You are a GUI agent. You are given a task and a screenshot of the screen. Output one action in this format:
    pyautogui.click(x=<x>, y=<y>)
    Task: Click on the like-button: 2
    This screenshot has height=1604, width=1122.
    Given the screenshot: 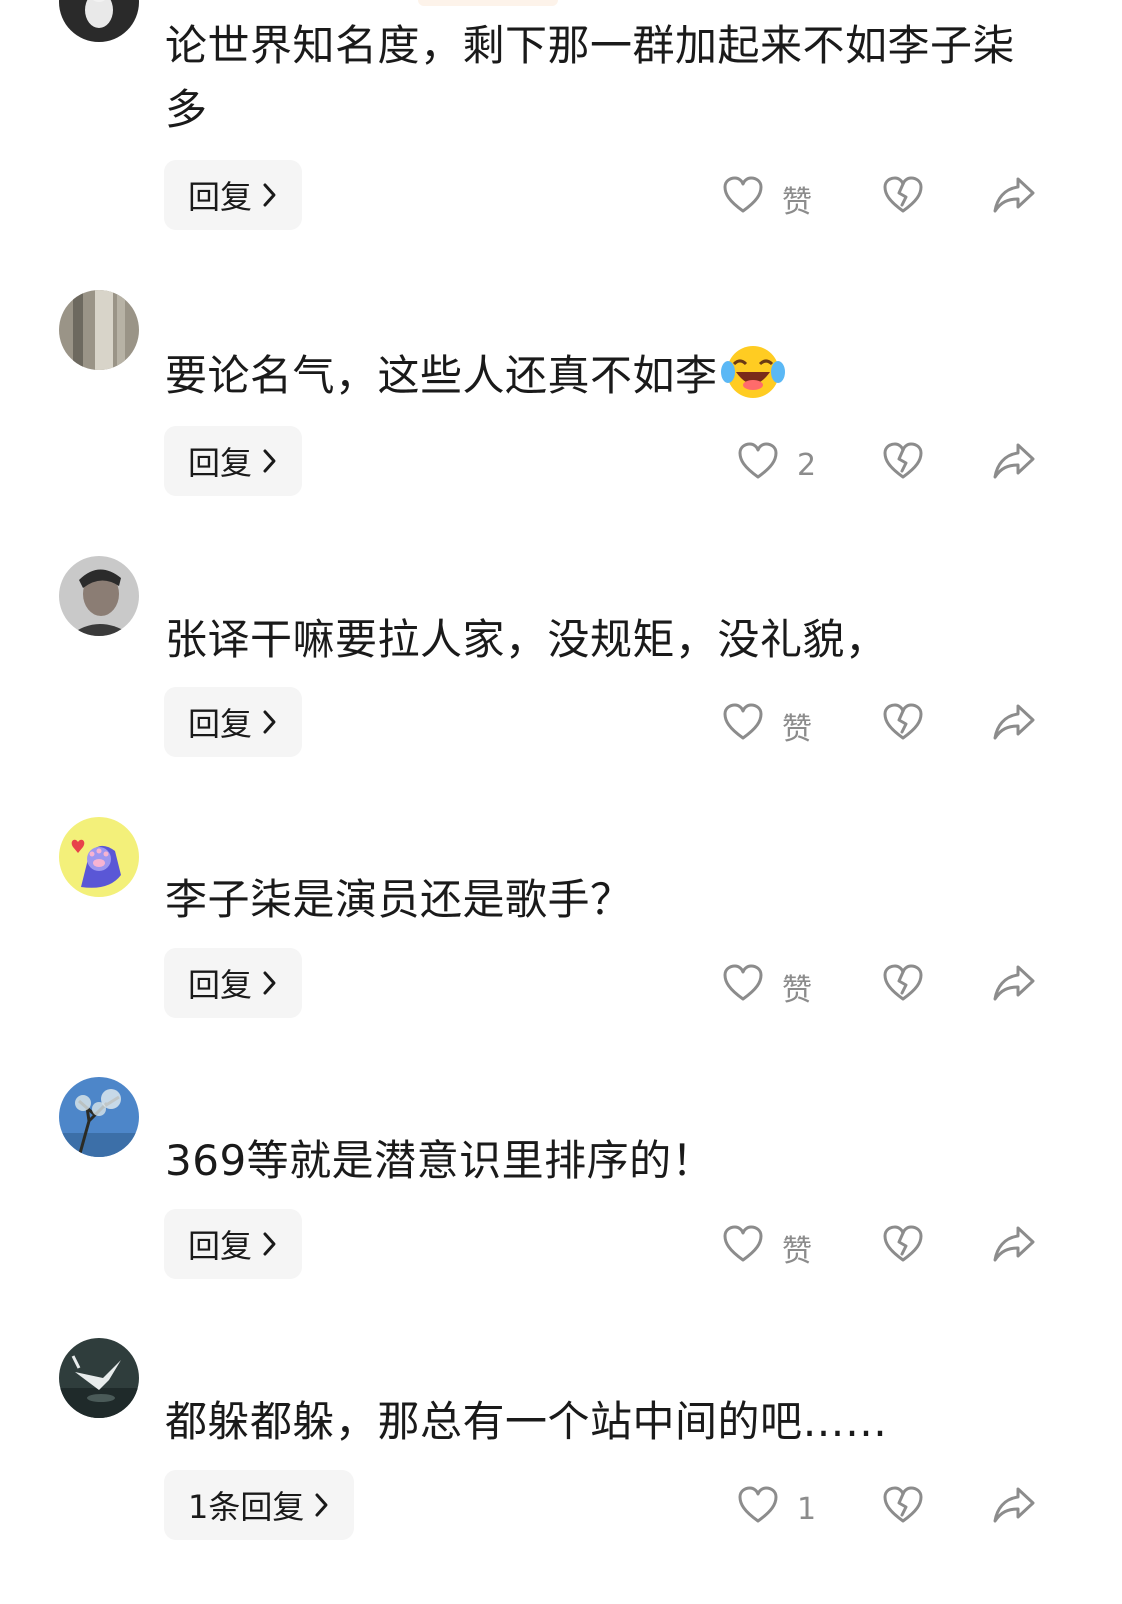 What is the action you would take?
    pyautogui.click(x=776, y=465)
    